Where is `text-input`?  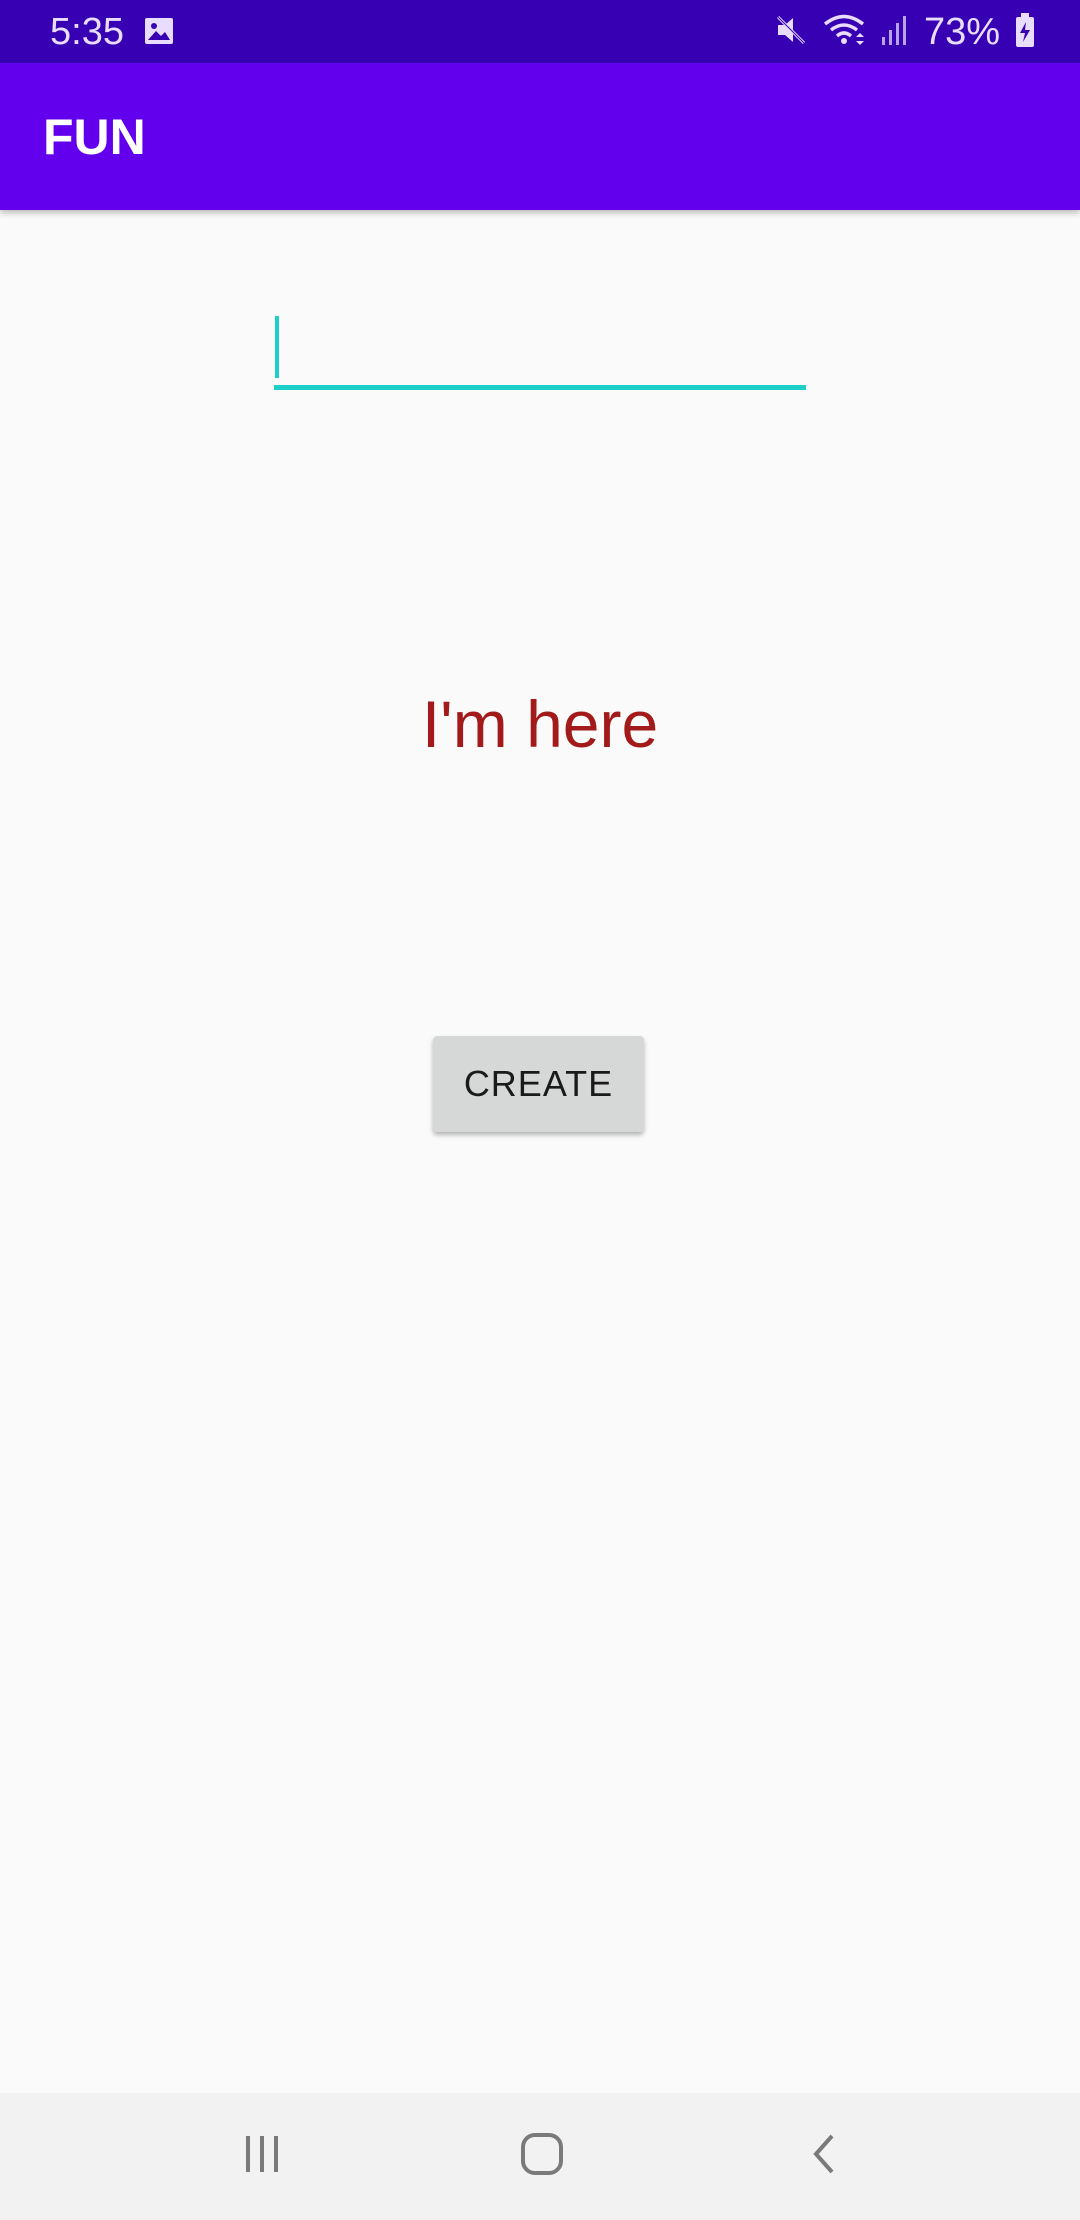
text-input is located at coordinates (541, 348).